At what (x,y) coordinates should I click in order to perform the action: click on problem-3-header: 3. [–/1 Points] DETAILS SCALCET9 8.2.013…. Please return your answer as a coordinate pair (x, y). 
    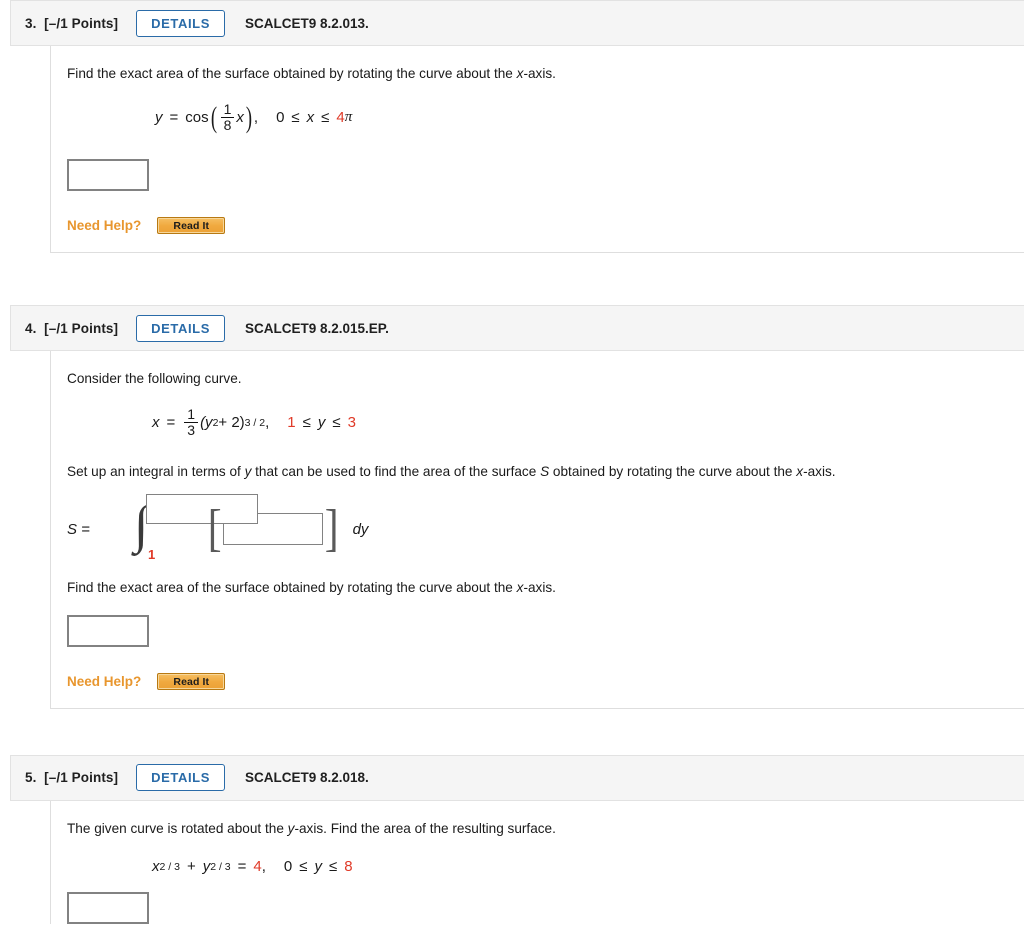
    Looking at the image, I should click on (517, 23).